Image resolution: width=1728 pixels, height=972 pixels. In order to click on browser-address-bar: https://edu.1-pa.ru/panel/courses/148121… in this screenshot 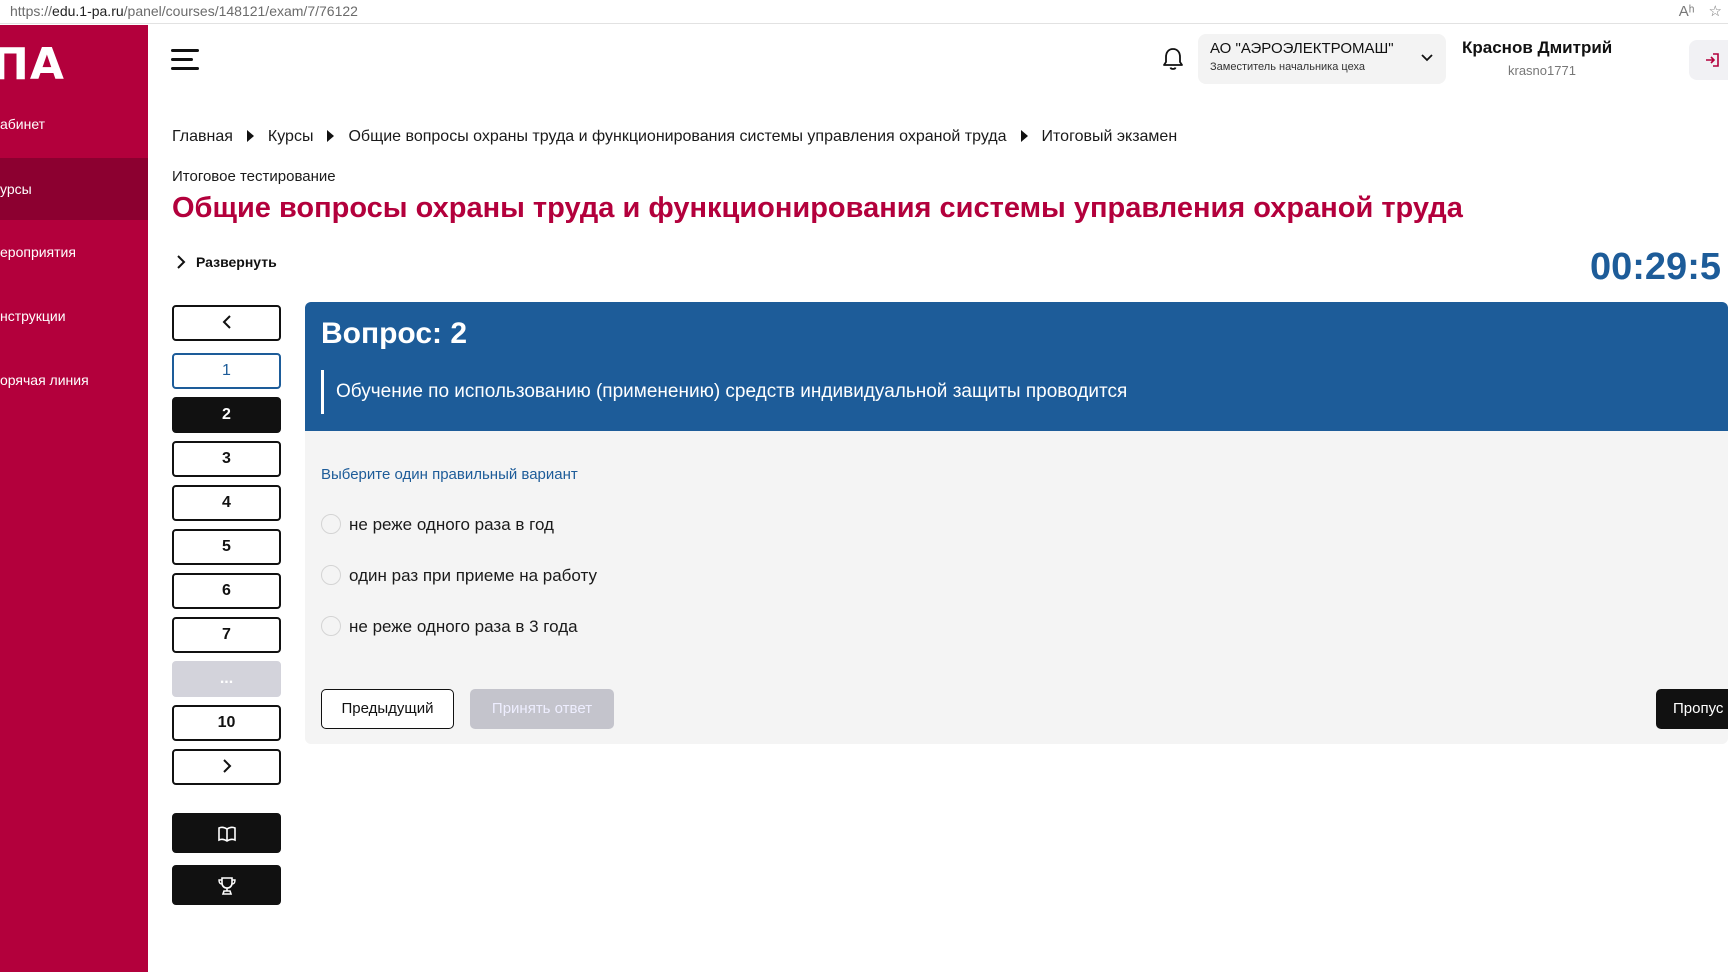, I will do `click(864, 12)`.